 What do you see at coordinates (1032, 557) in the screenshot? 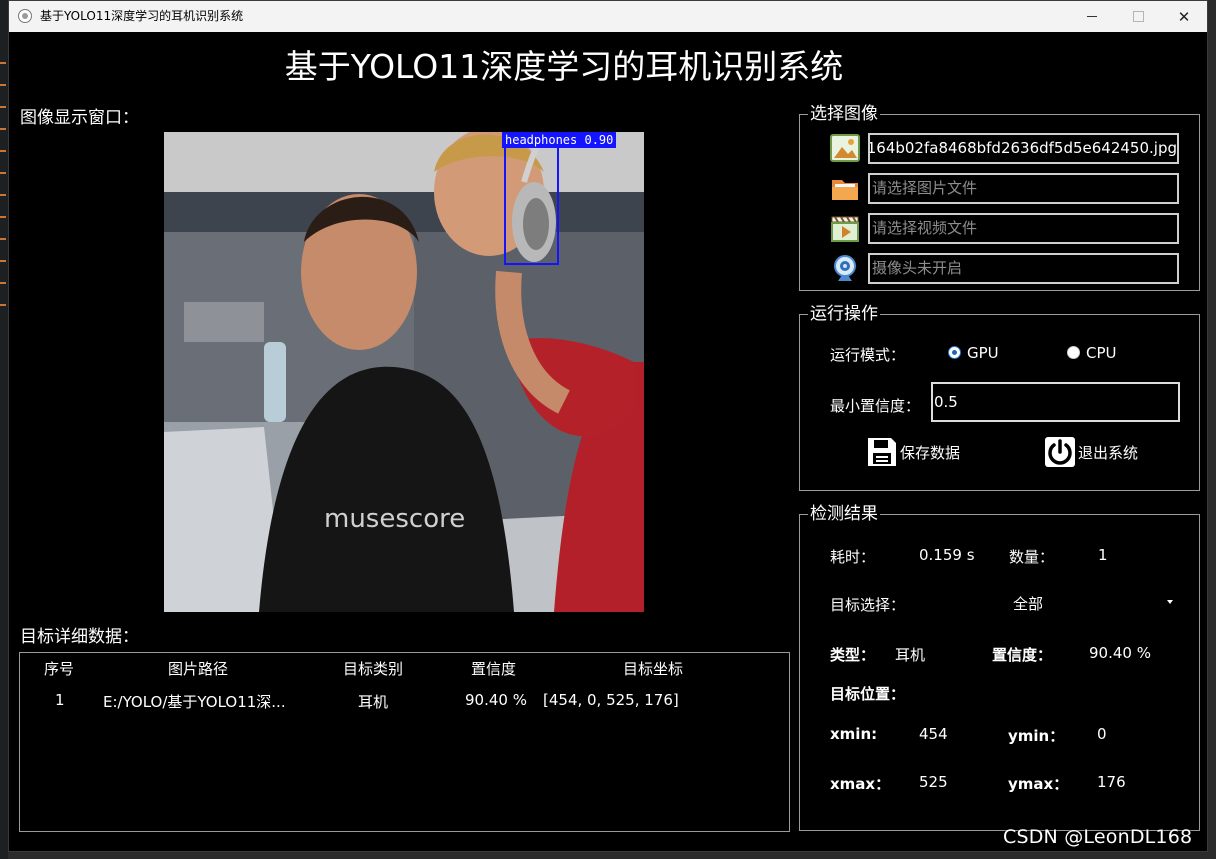
I see `count-label: 数量：` at bounding box center [1032, 557].